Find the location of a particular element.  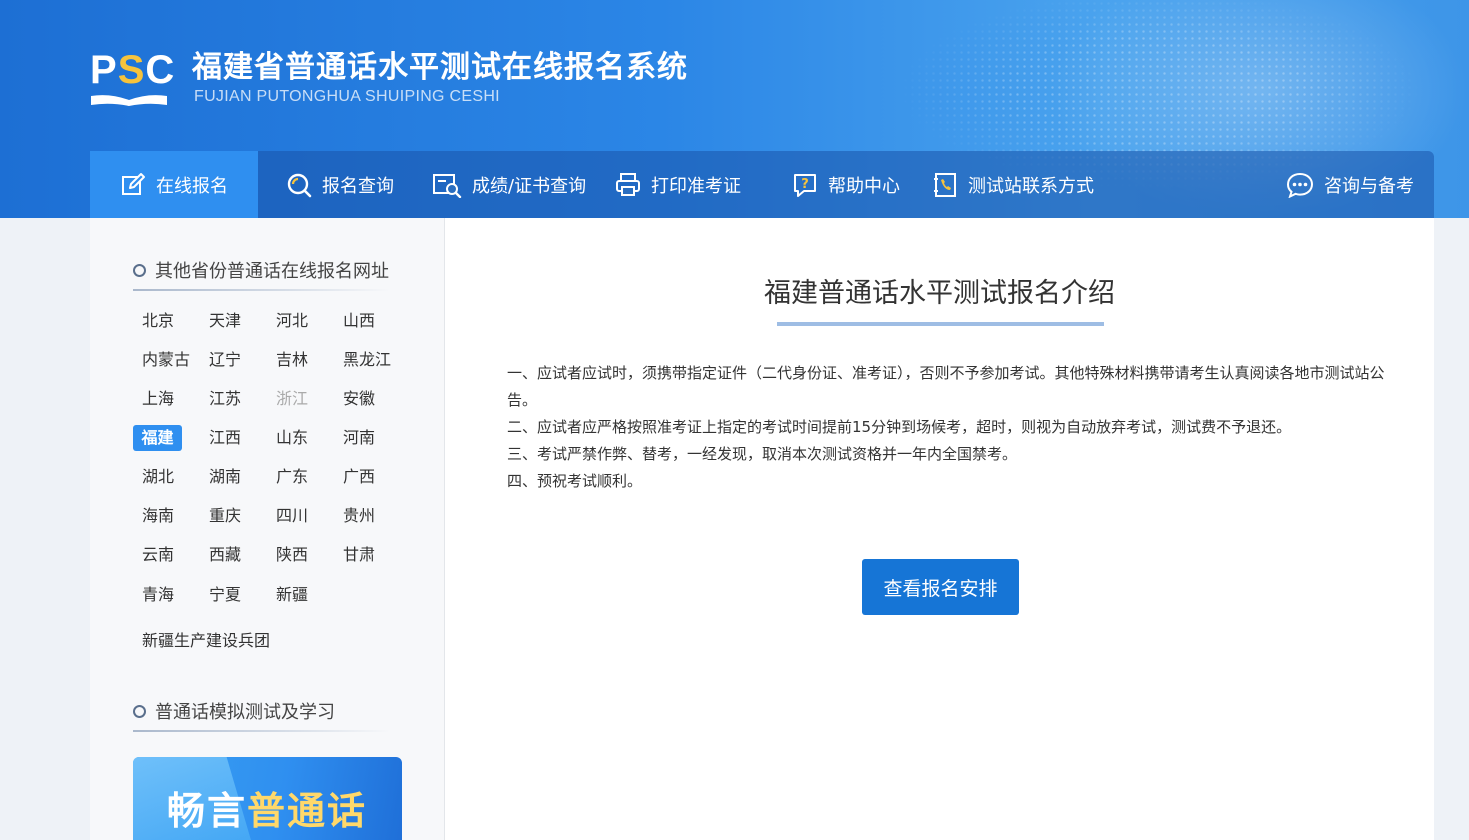

nav-online-registration: 在线报名 is located at coordinates (174, 184).